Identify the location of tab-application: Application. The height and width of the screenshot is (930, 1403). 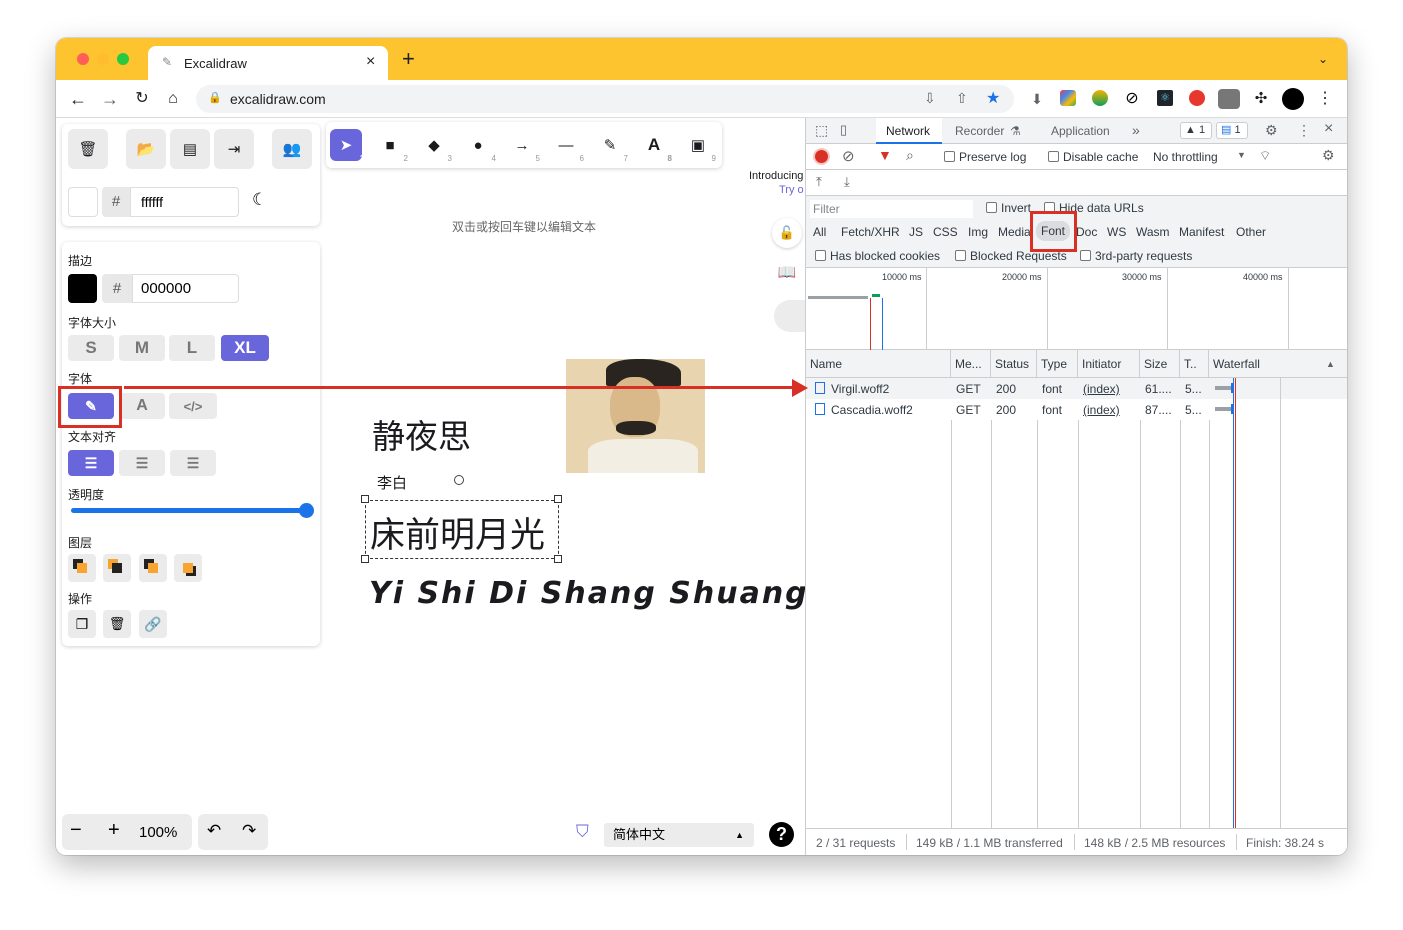
(1080, 131).